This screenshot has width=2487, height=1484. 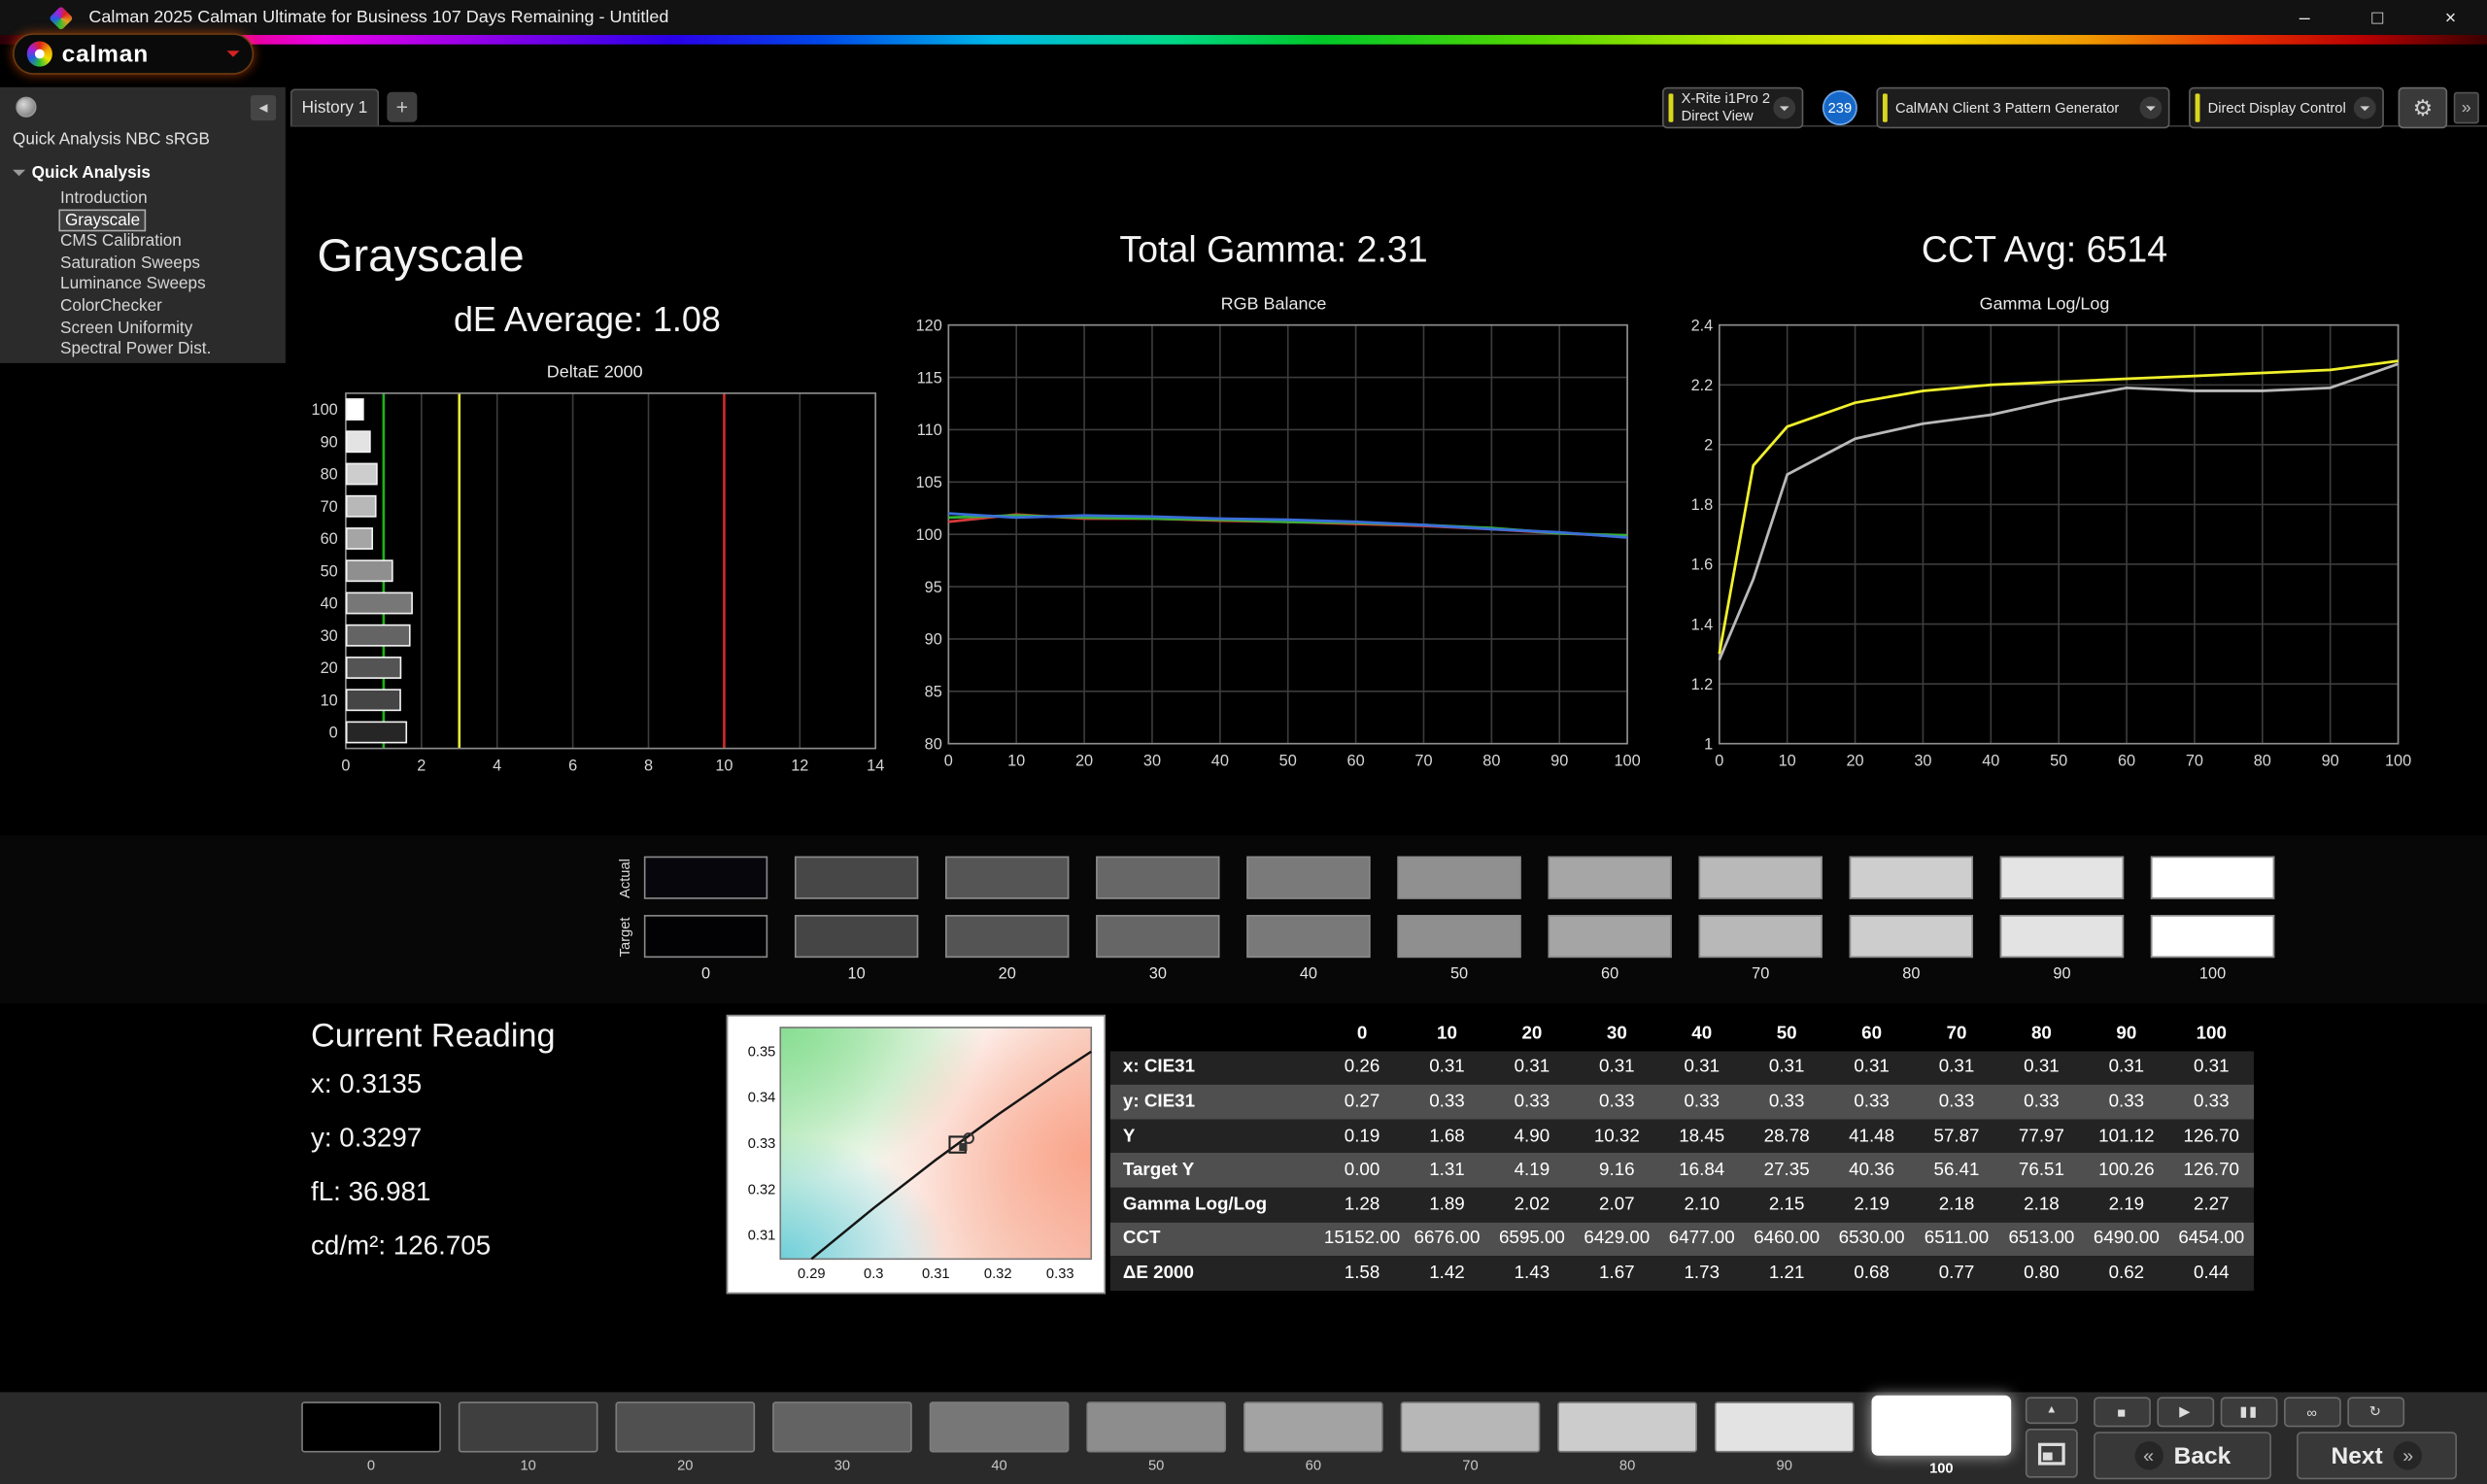 What do you see at coordinates (916, 1154) in the screenshot?
I see `cie-chromaticity-chart: 0.29 0.3 0.31 0.32 0.33 0.35 0.34 0.33 0.32 0.31` at bounding box center [916, 1154].